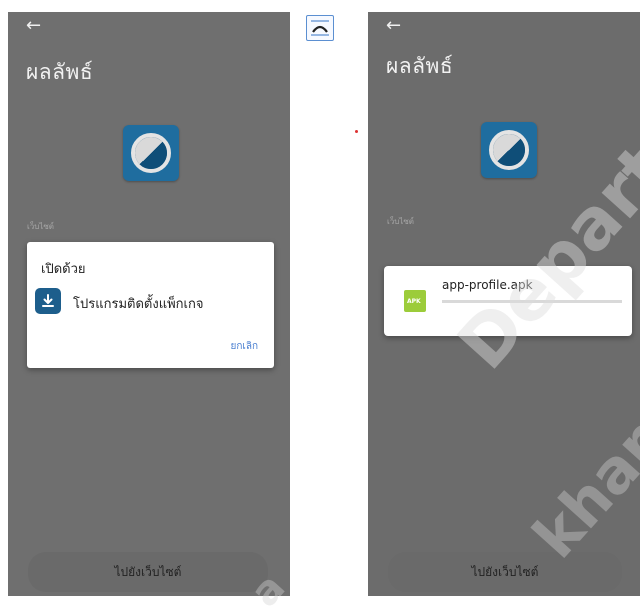 Image resolution: width=640 pixels, height=616 pixels. Describe the element at coordinates (138, 304) in the screenshot. I see `package-installer-label: โปรแกรมติดตั้งแพ็กเกจ` at that location.